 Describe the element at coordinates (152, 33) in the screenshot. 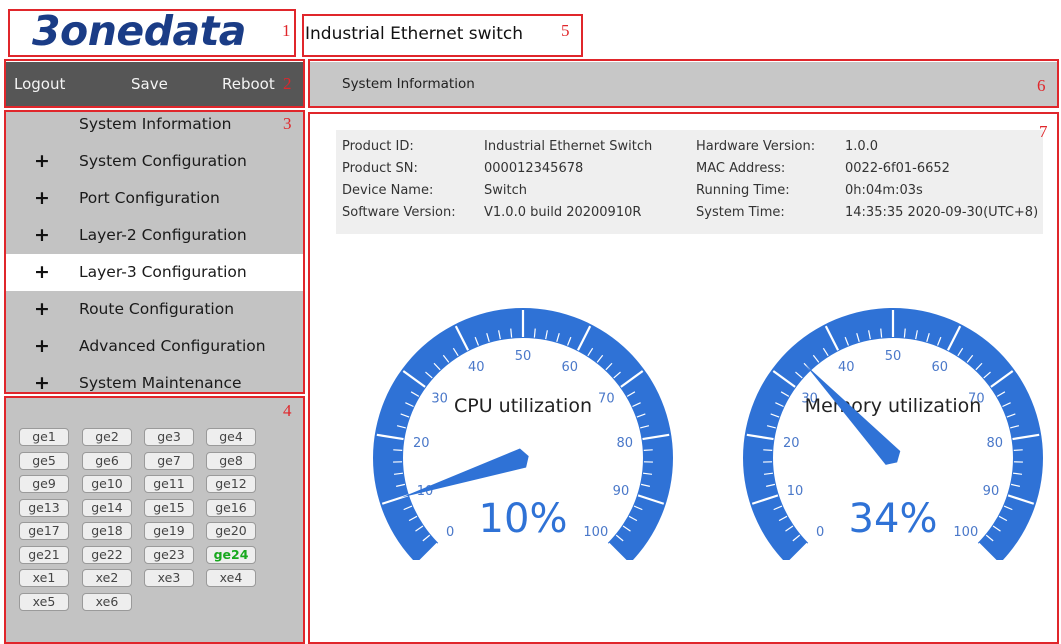

I see `annotation-box-logo` at that location.